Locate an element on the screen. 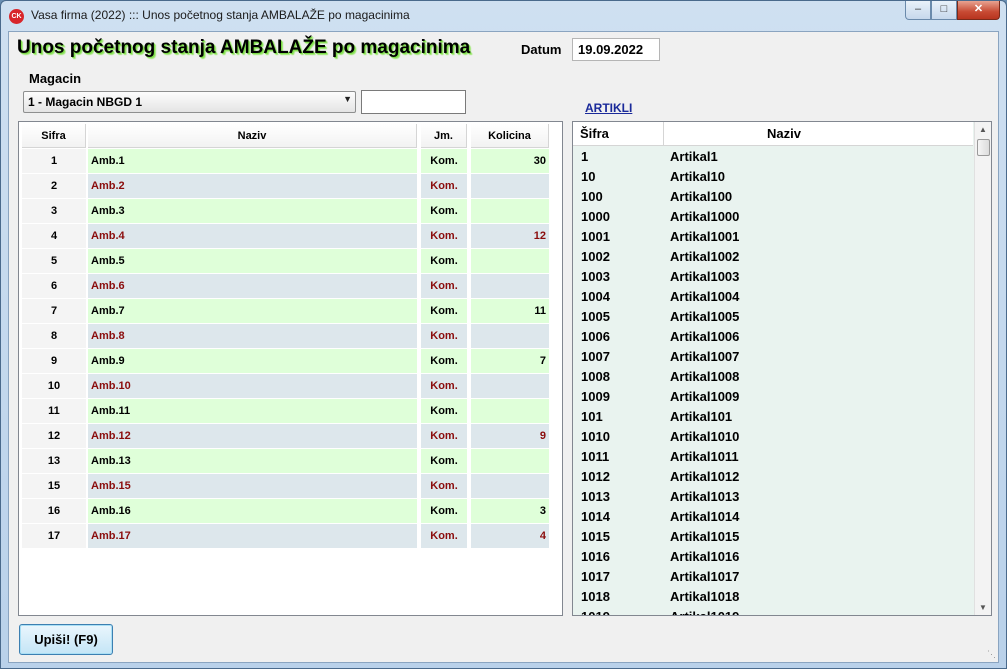  cell-sifra: 13 is located at coordinates (54, 461).